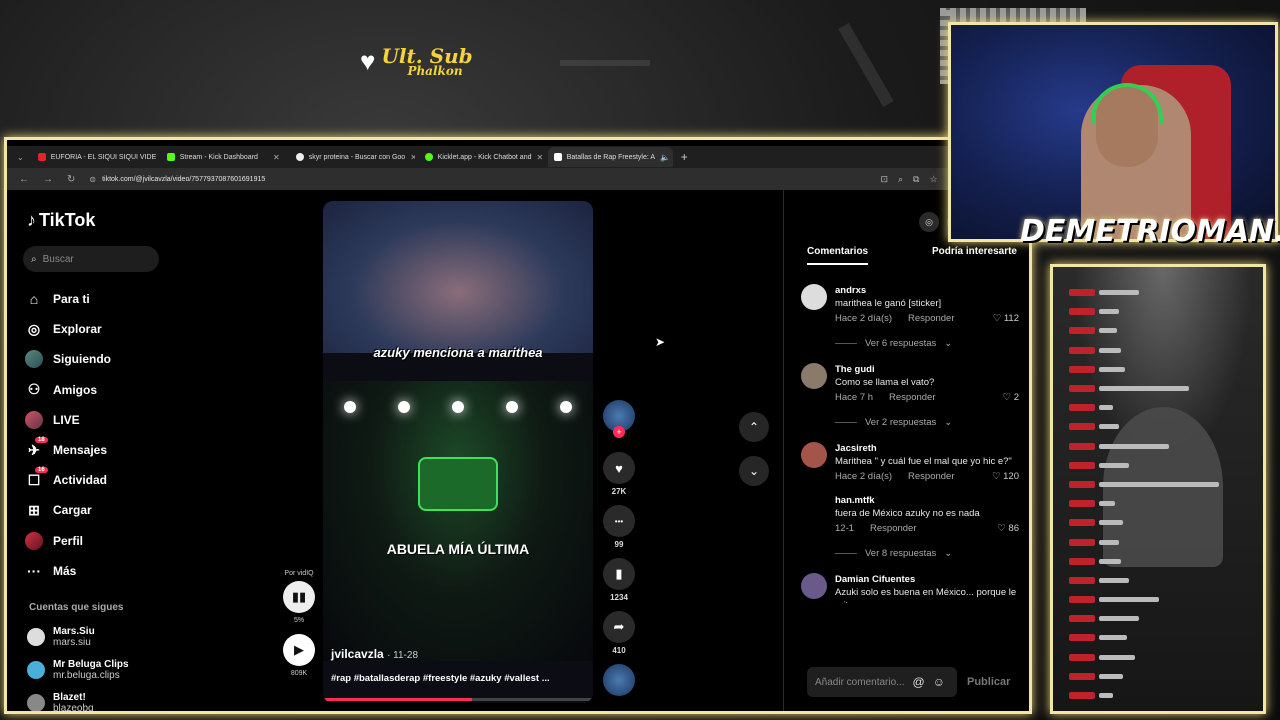 The image size is (1280, 720). What do you see at coordinates (1008, 528) in the screenshot?
I see `comment-like: ♡ 86` at bounding box center [1008, 528].